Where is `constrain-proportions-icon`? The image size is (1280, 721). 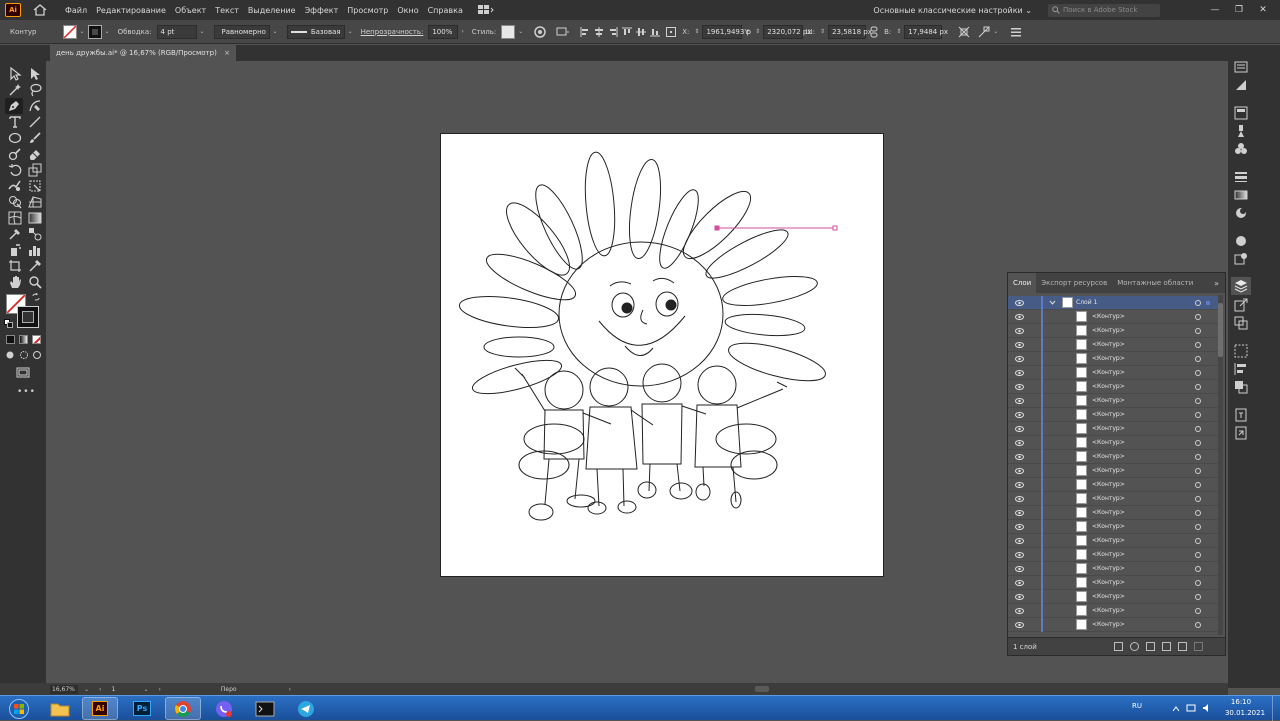
constrain-proportions-icon is located at coordinates (874, 32).